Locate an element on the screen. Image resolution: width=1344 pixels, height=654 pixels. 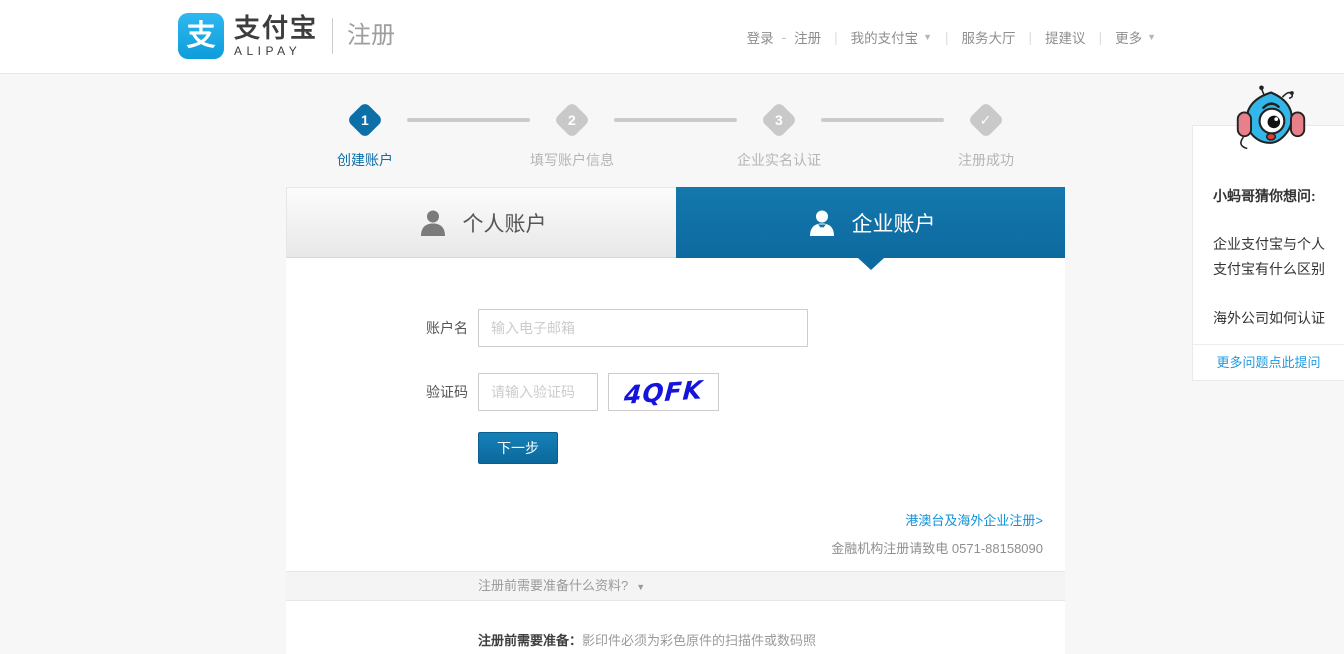
help-title: 小蚂哥猜你想问: is located at coordinates (1264, 196).